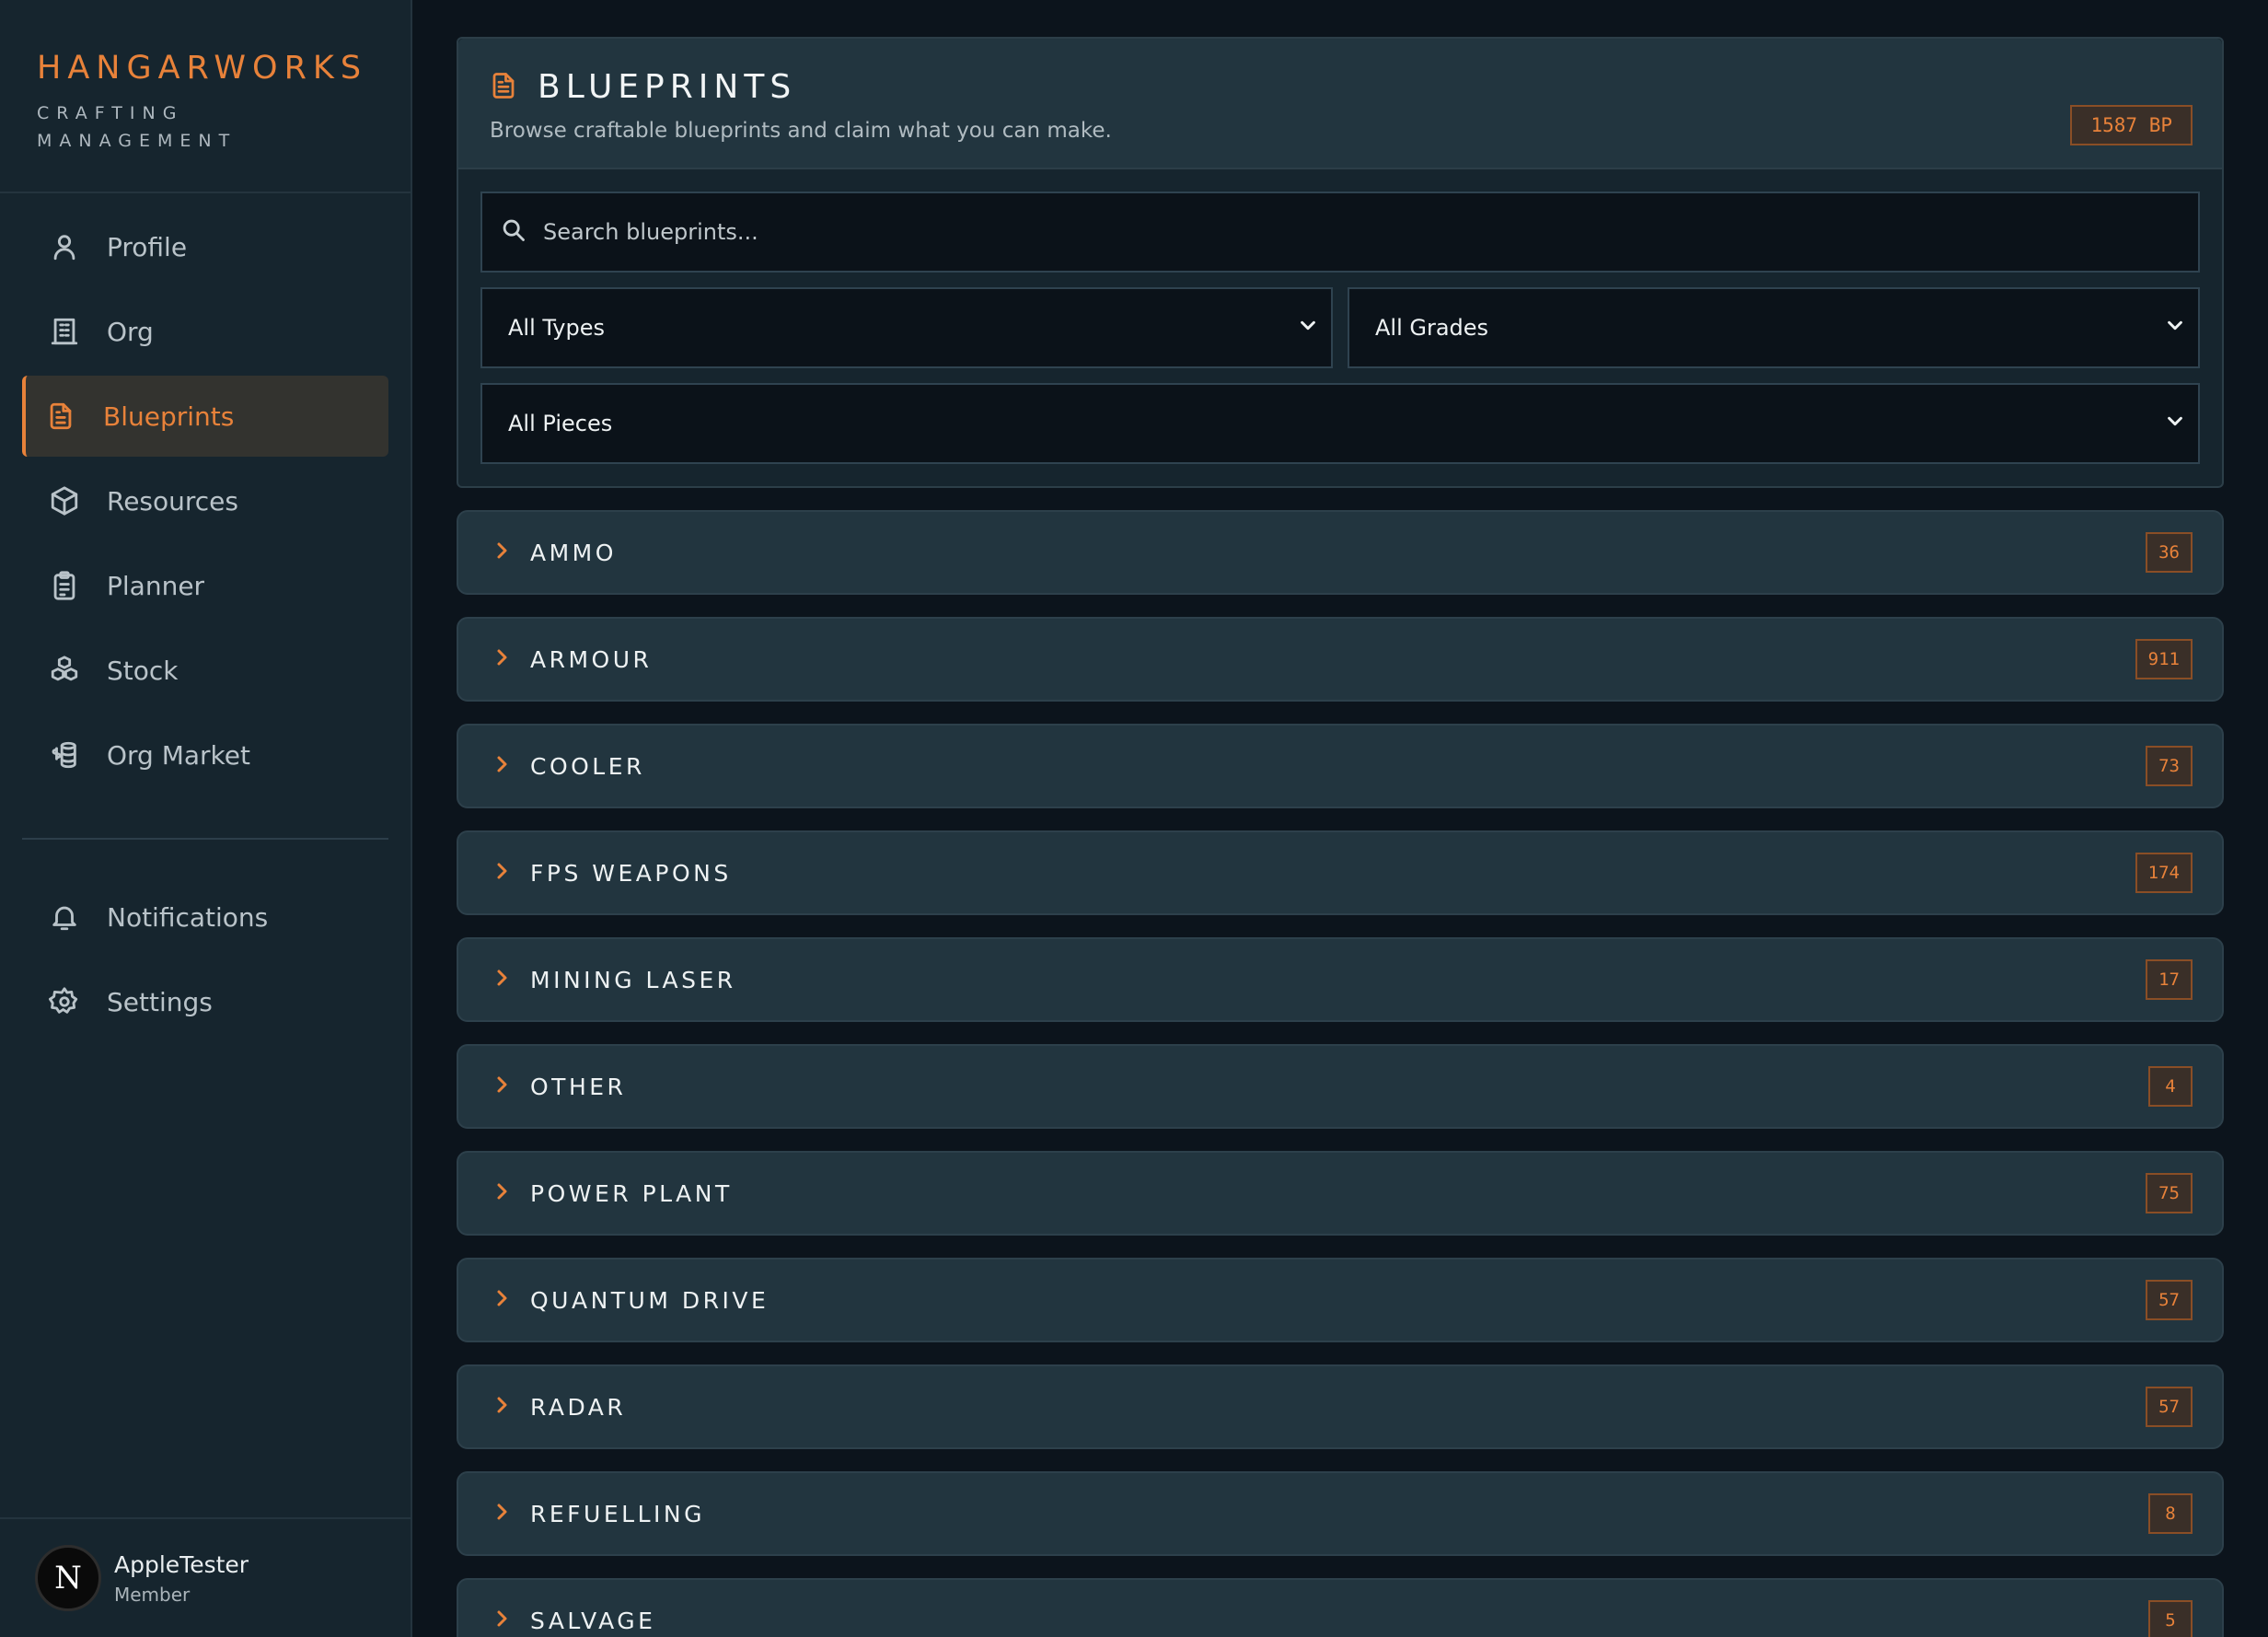  What do you see at coordinates (1774, 328) in the screenshot?
I see `grade-filter-select: All Grades` at bounding box center [1774, 328].